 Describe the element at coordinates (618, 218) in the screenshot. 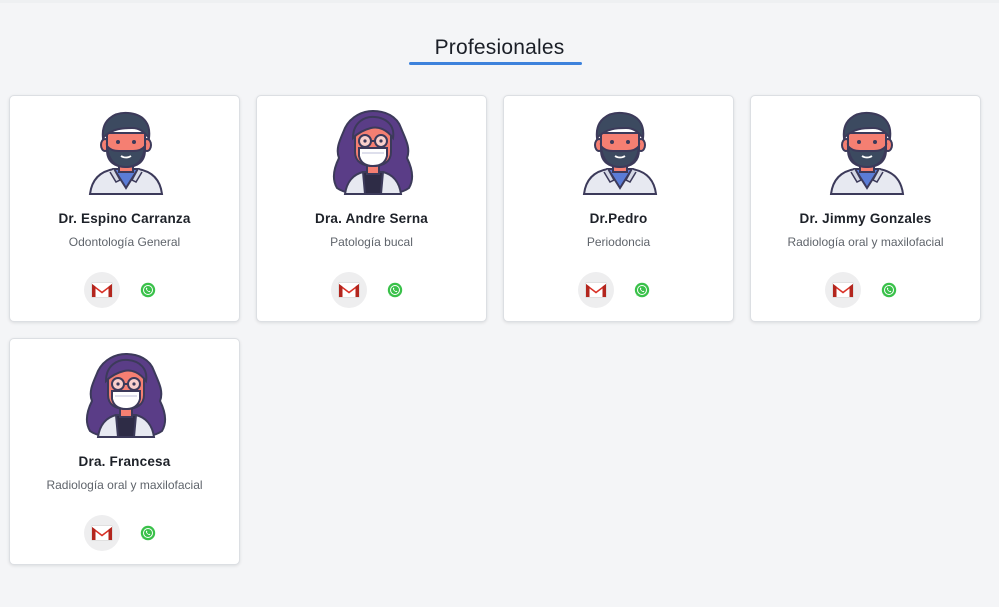

I see `professional-name: Dr.Pedro` at that location.